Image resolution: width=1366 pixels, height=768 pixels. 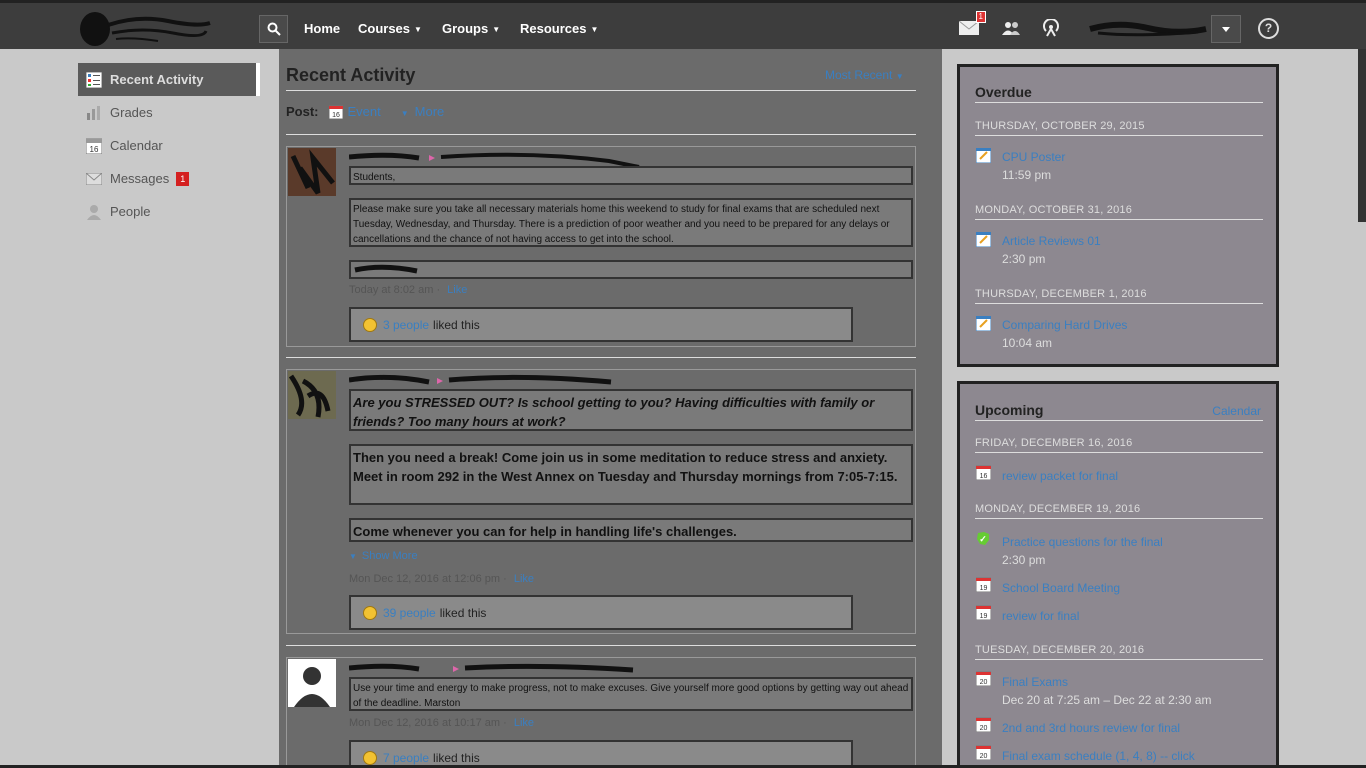 What do you see at coordinates (1268, 28) in the screenshot?
I see `help-button: ?` at bounding box center [1268, 28].